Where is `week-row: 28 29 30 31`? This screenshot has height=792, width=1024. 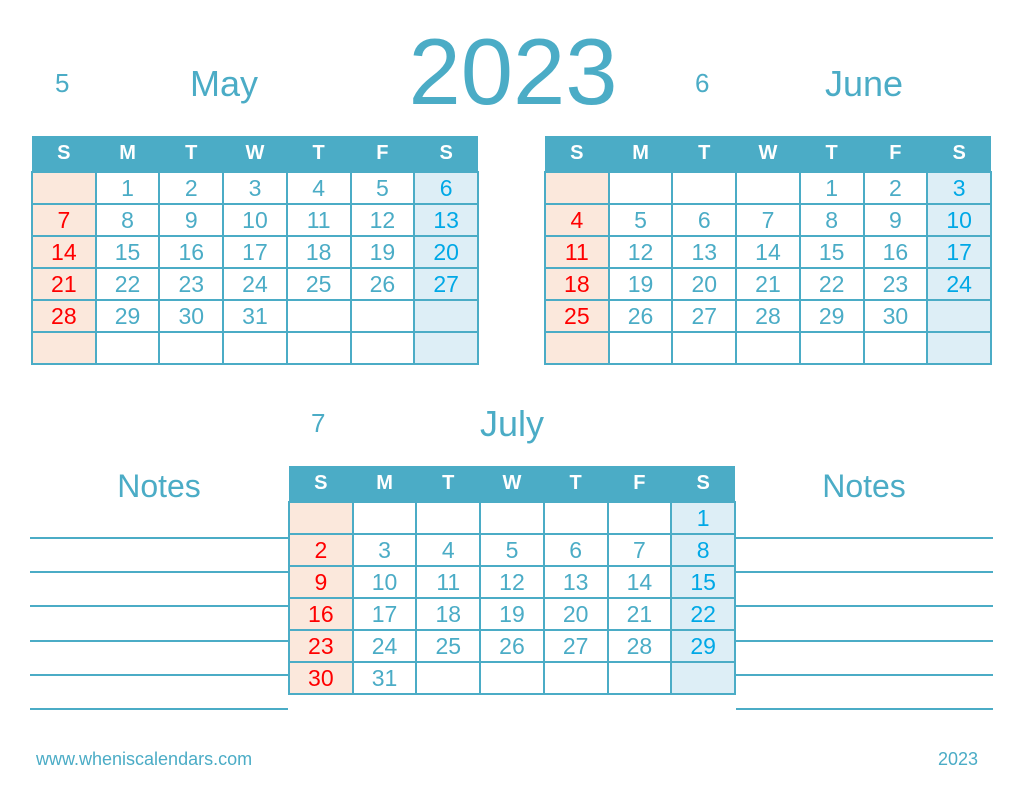 week-row: 28 29 30 31 is located at coordinates (255, 316).